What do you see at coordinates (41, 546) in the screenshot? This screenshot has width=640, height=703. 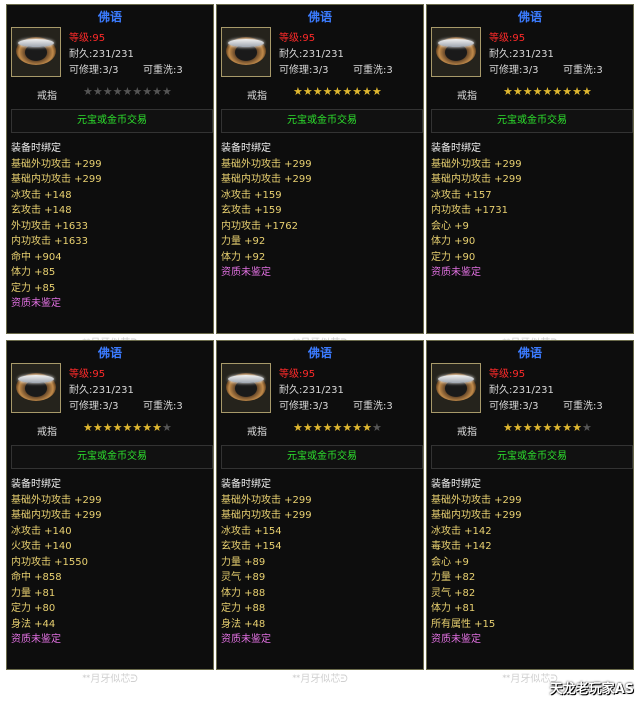 I see `attribute-line: 火攻击 +140` at bounding box center [41, 546].